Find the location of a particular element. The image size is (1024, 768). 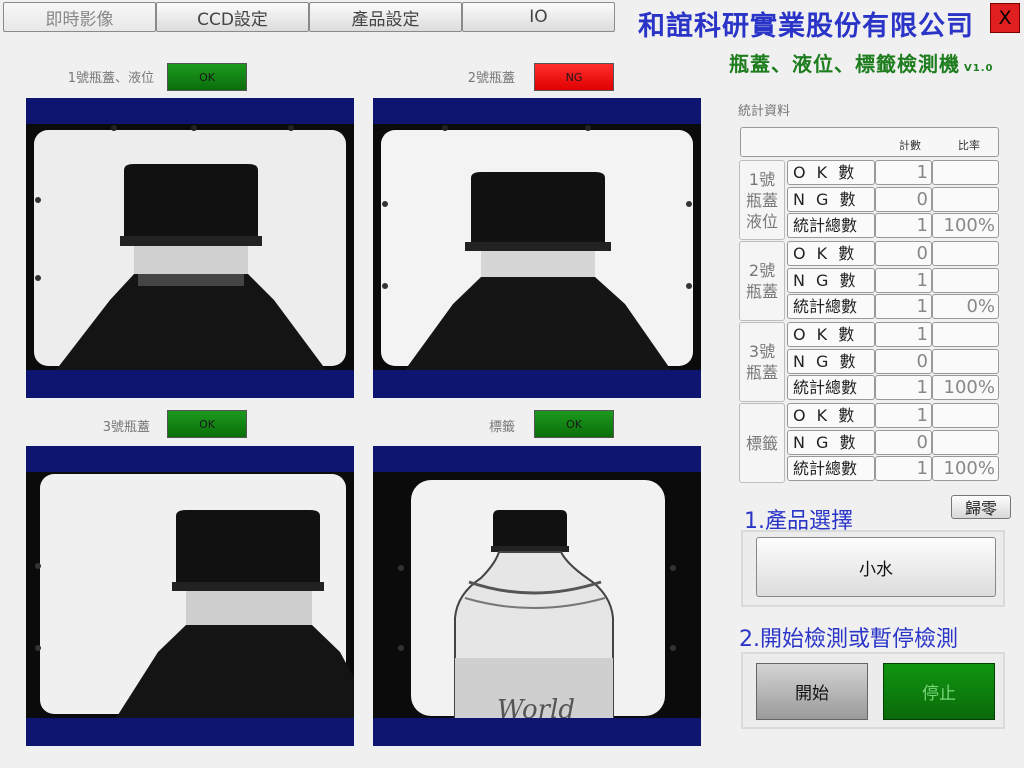

tab-live-image: 即時影像 is located at coordinates (79, 17).